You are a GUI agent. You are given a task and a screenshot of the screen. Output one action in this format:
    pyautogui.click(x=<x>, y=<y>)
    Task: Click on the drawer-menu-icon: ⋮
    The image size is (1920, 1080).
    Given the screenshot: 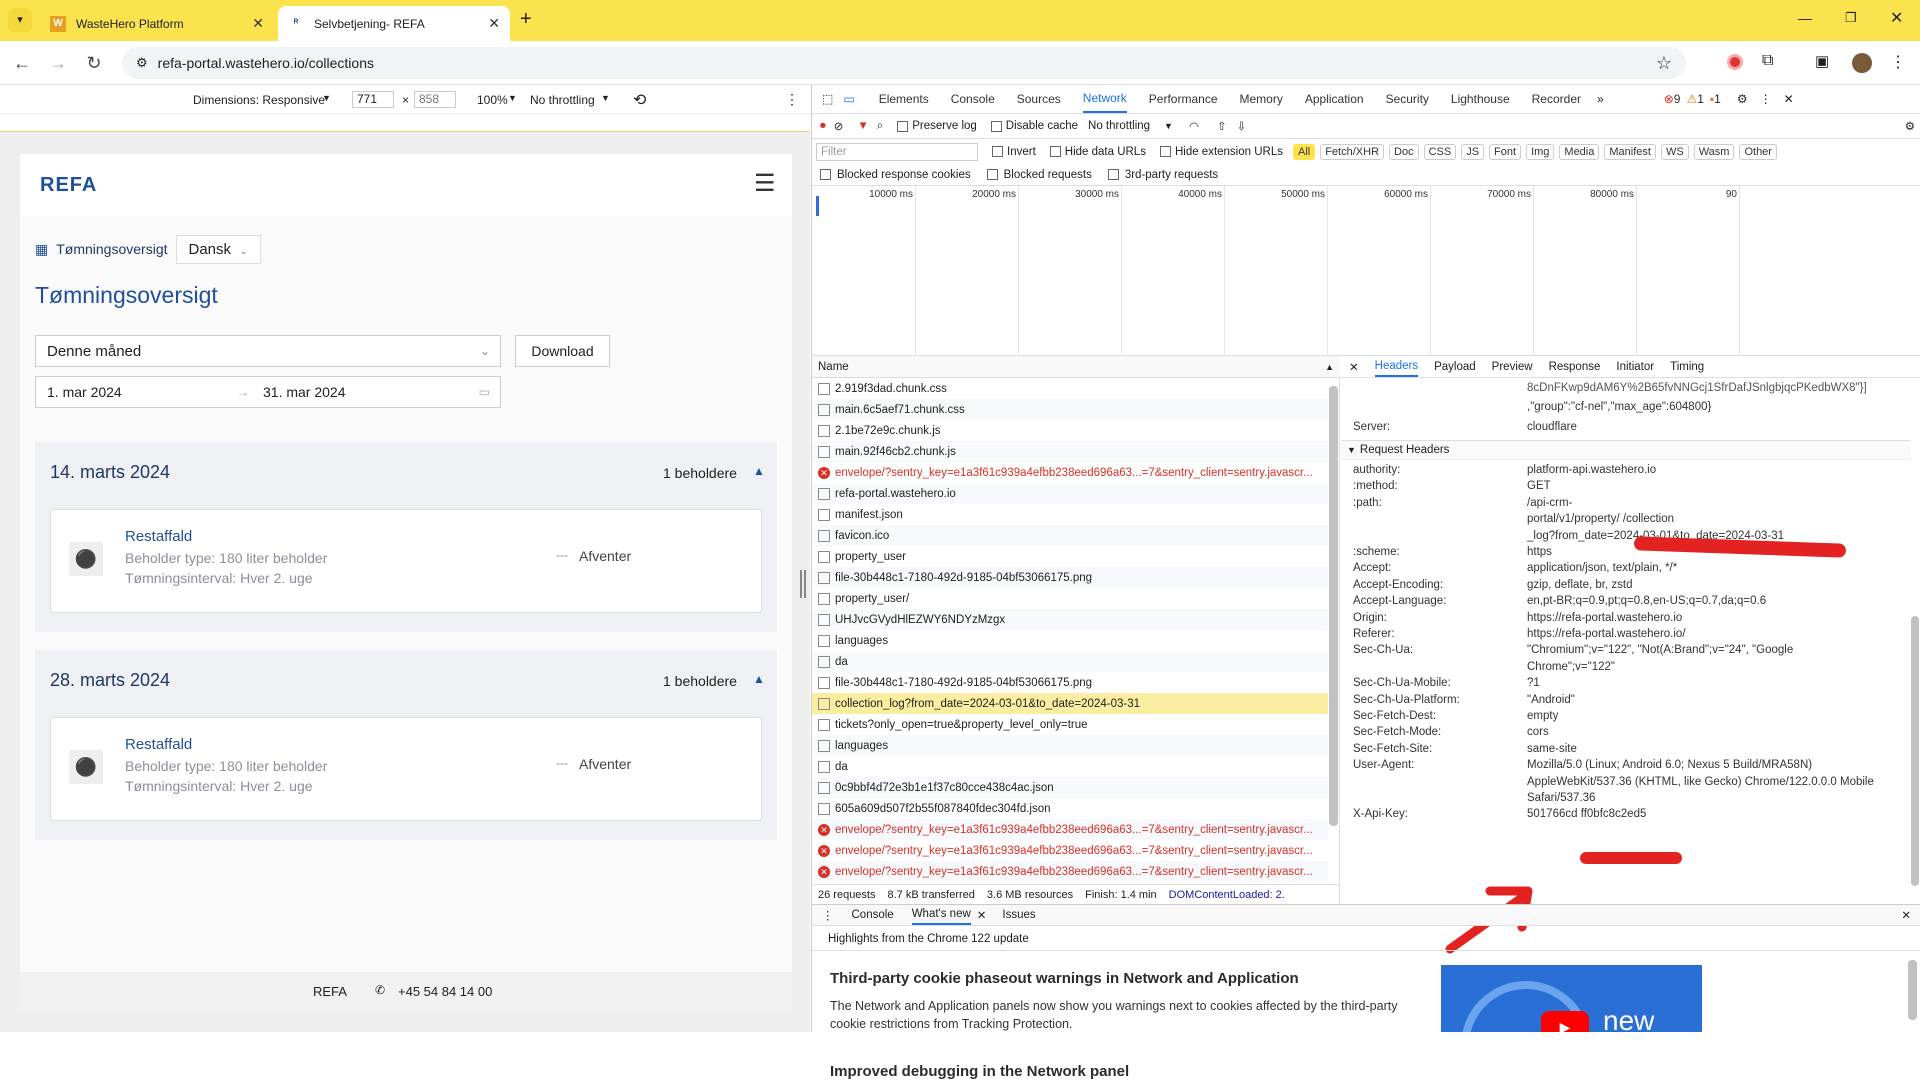 What is the action you would take?
    pyautogui.click(x=828, y=915)
    